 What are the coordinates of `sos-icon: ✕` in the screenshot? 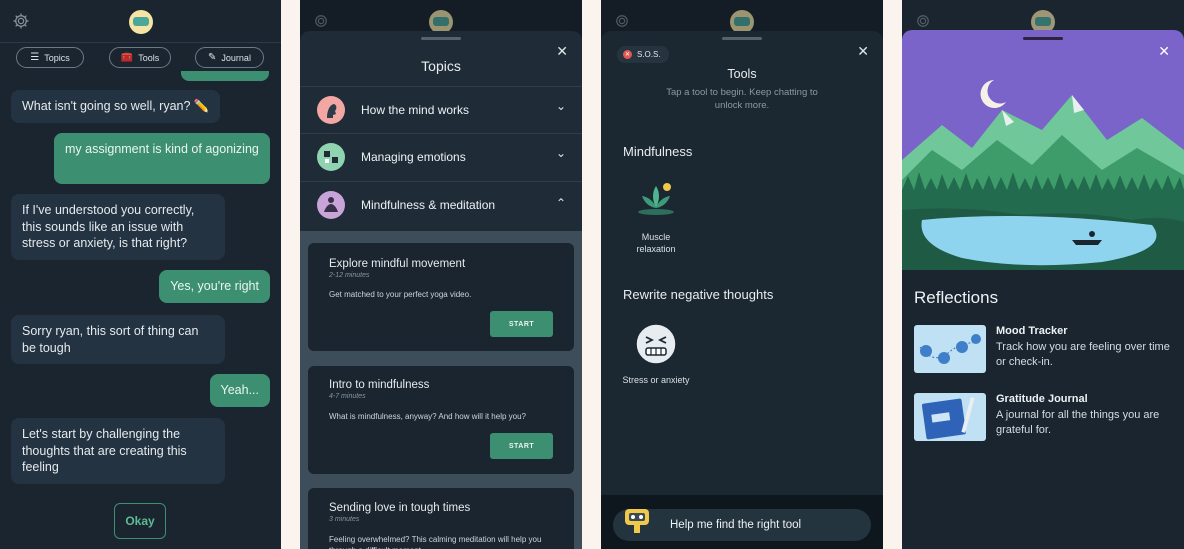 It's located at (627, 54).